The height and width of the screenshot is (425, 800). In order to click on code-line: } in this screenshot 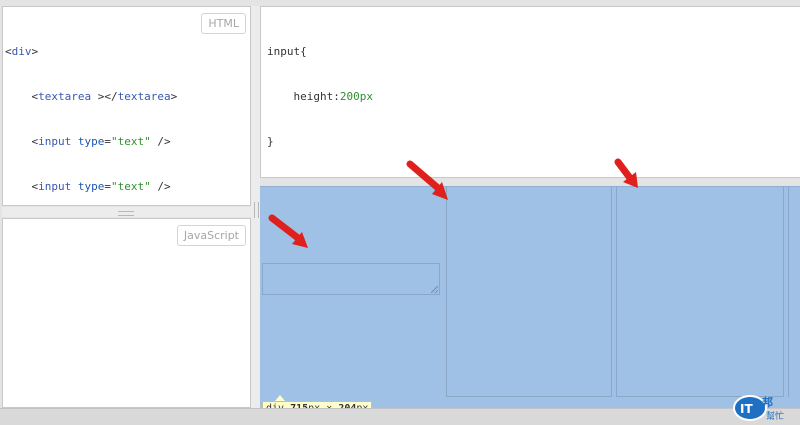, I will do `click(270, 141)`.